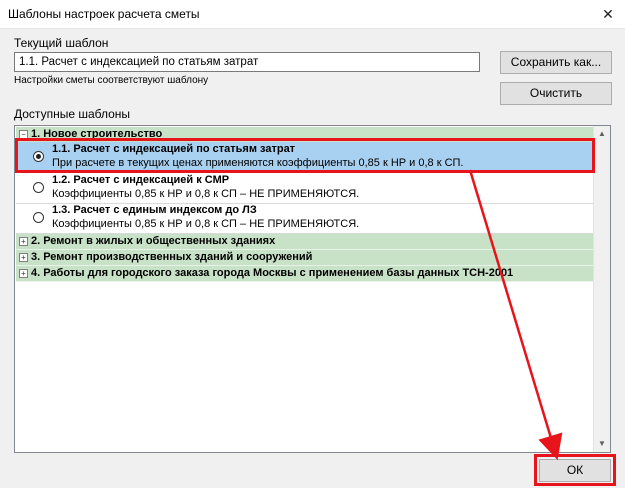 The width and height of the screenshot is (625, 488). Describe the element at coordinates (23, 134) in the screenshot. I see `minus-icon: −` at that location.